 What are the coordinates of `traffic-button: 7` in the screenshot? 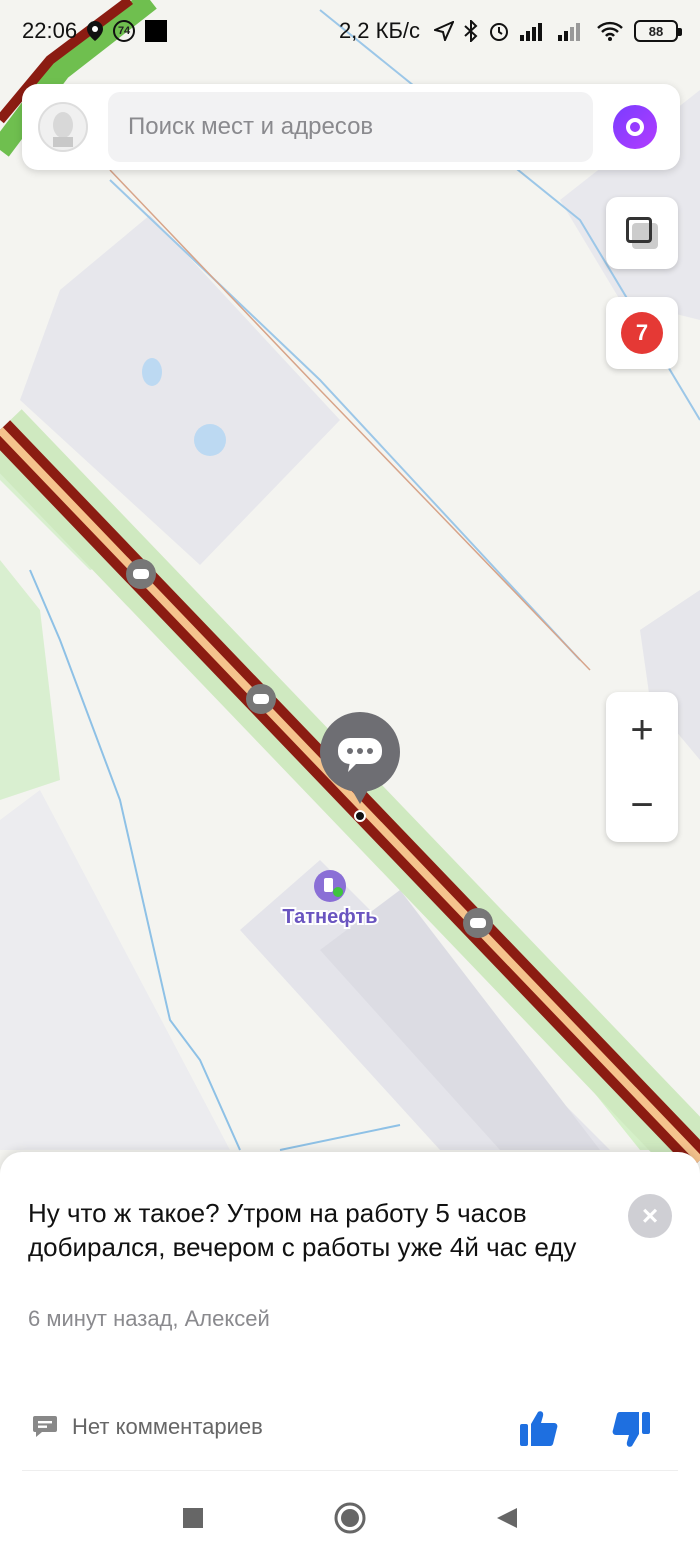 It's located at (642, 333).